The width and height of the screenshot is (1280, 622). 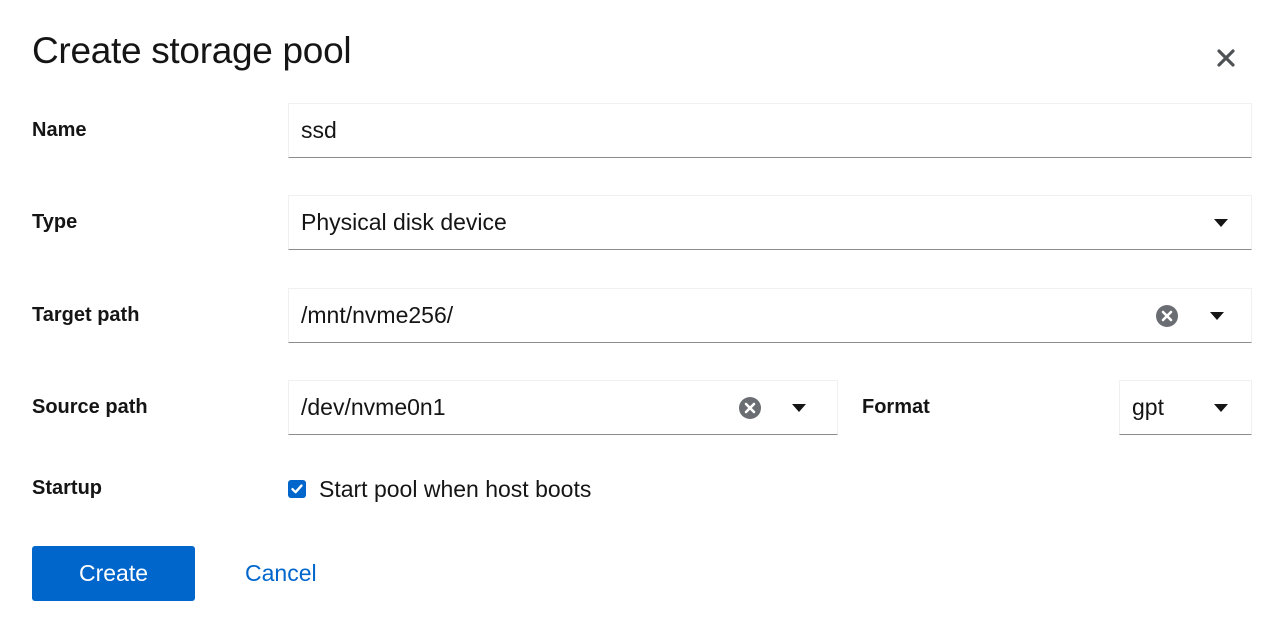 What do you see at coordinates (455, 489) in the screenshot?
I see `start-on-boot-label: Start pool when host boots` at bounding box center [455, 489].